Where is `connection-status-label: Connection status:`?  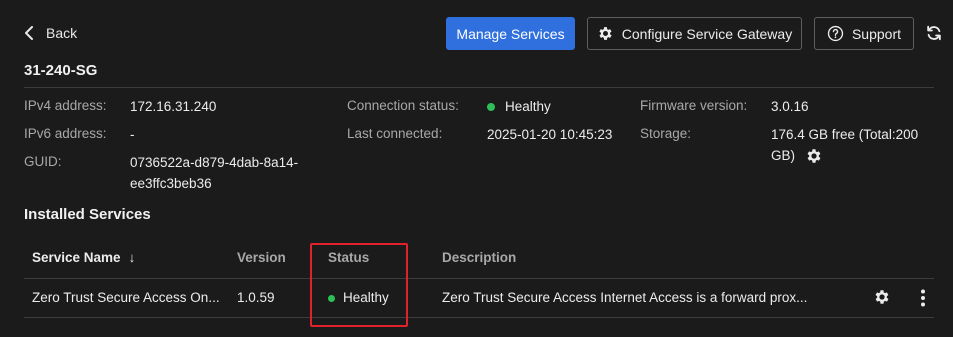 connection-status-label: Connection status: is located at coordinates (403, 105).